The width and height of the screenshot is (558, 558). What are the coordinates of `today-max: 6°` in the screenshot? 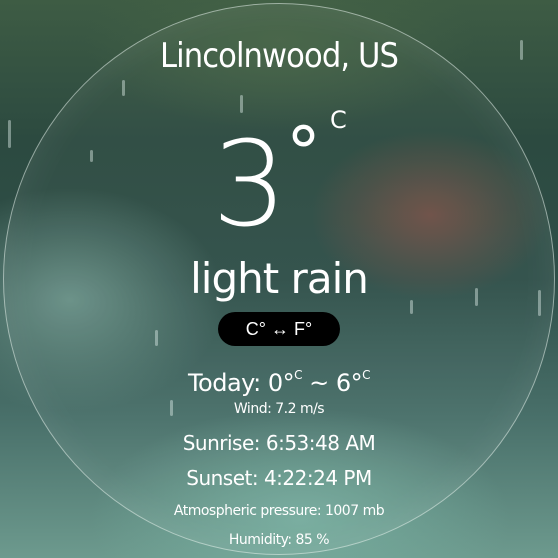 It's located at (349, 383).